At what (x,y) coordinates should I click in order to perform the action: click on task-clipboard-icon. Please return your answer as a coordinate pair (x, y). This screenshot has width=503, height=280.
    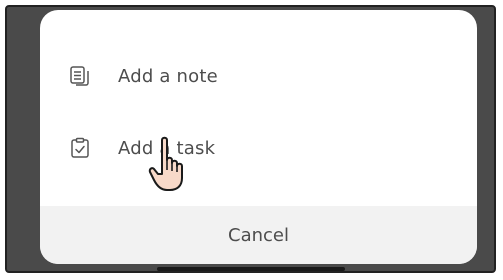
    Looking at the image, I should click on (80, 148).